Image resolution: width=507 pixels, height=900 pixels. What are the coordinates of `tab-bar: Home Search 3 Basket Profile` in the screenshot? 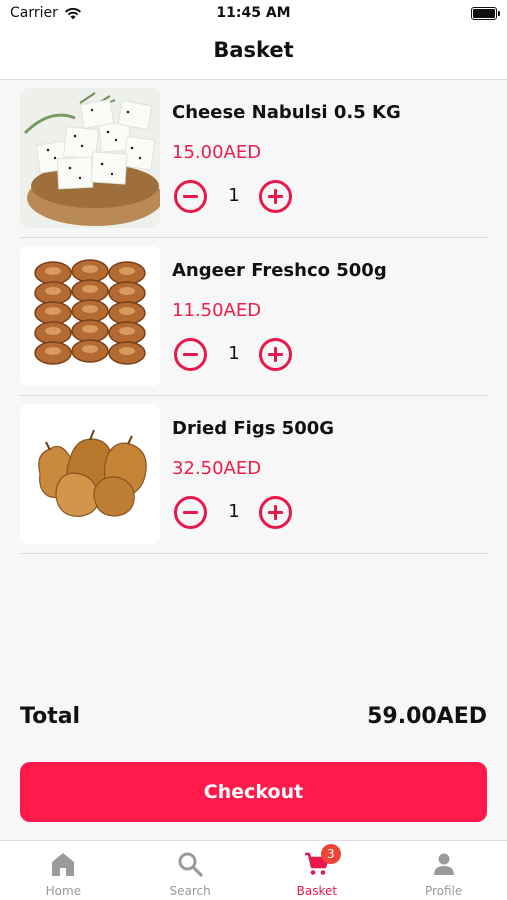 It's located at (253, 870).